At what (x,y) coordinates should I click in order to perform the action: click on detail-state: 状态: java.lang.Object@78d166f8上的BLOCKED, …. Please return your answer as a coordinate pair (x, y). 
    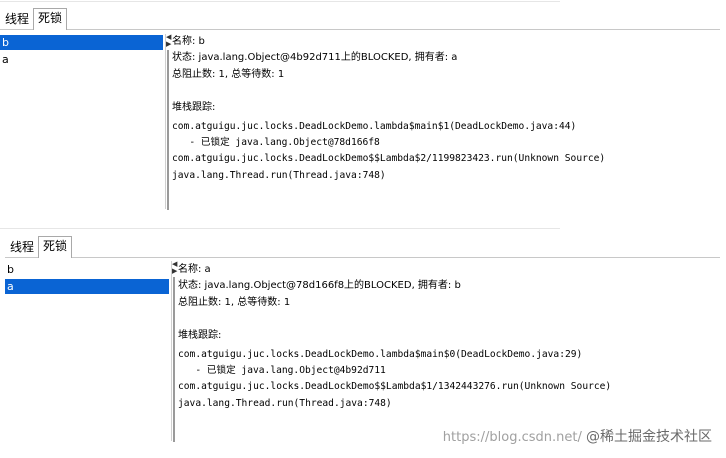
    Looking at the image, I should click on (319, 285).